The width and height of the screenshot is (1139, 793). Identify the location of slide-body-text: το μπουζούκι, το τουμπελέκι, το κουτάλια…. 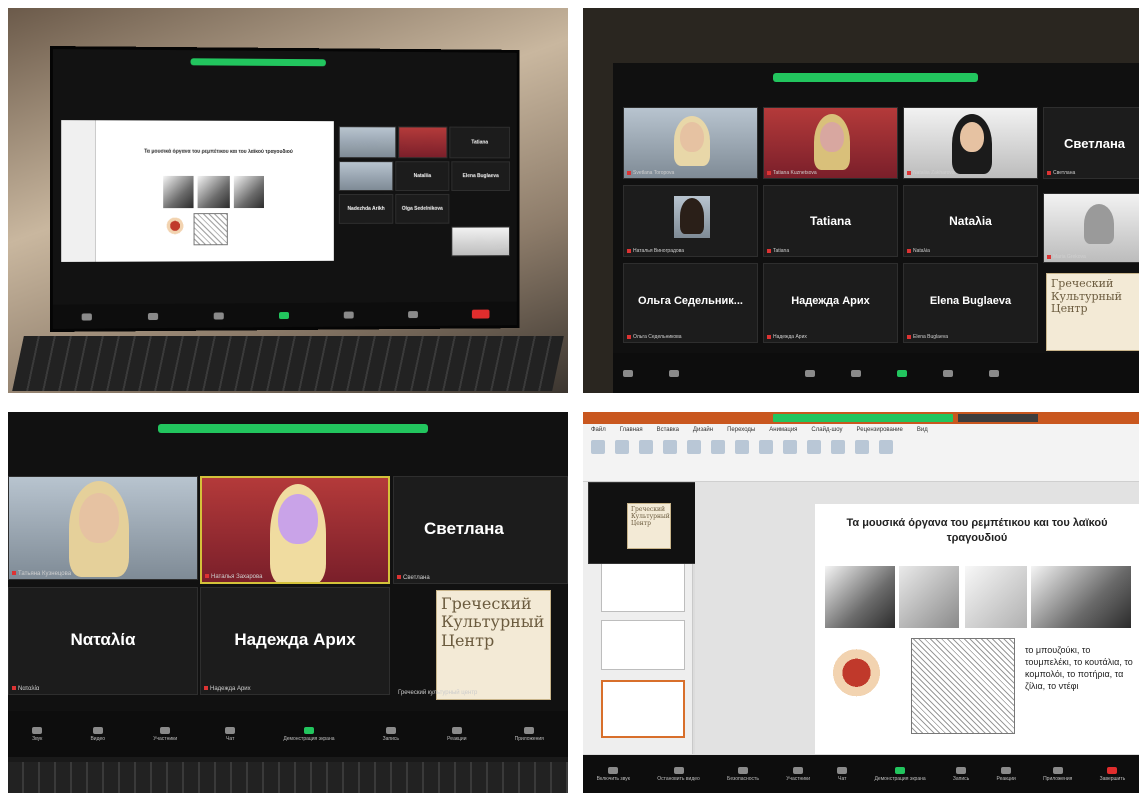
(1079, 668).